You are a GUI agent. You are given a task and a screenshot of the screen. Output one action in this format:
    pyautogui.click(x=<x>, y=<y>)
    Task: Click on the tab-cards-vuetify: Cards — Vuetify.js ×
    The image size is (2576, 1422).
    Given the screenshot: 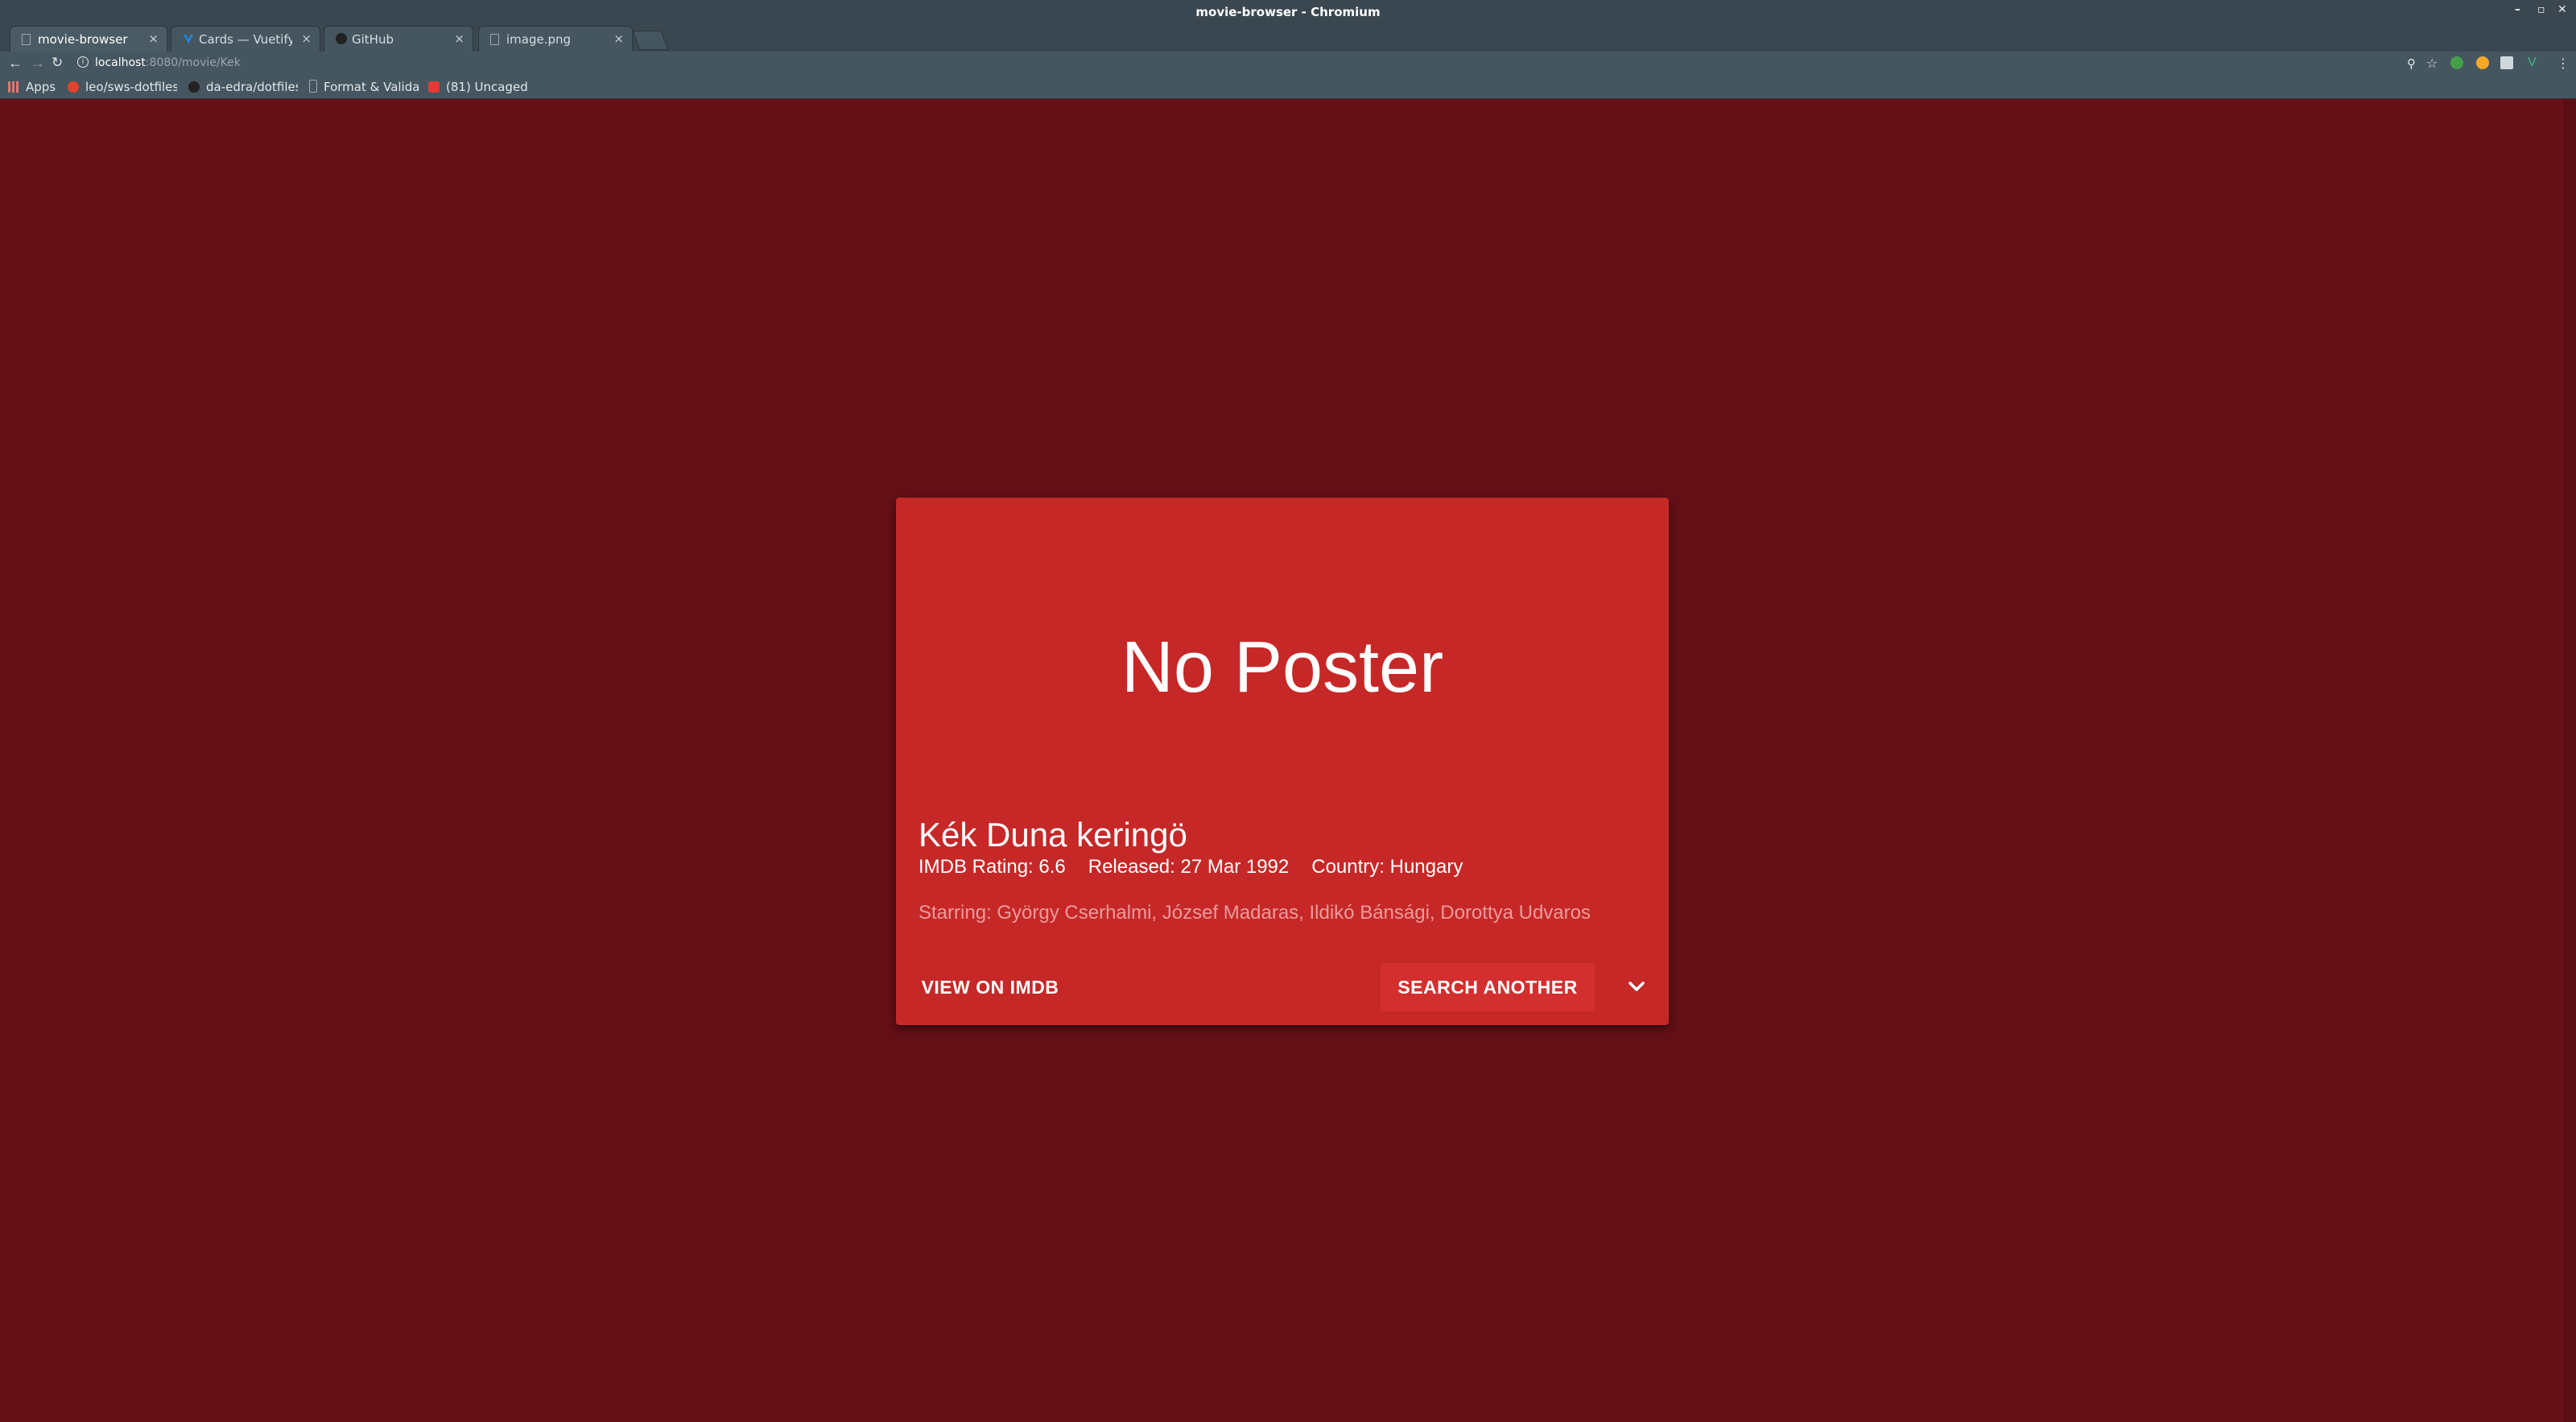 What is the action you would take?
    pyautogui.click(x=245, y=39)
    